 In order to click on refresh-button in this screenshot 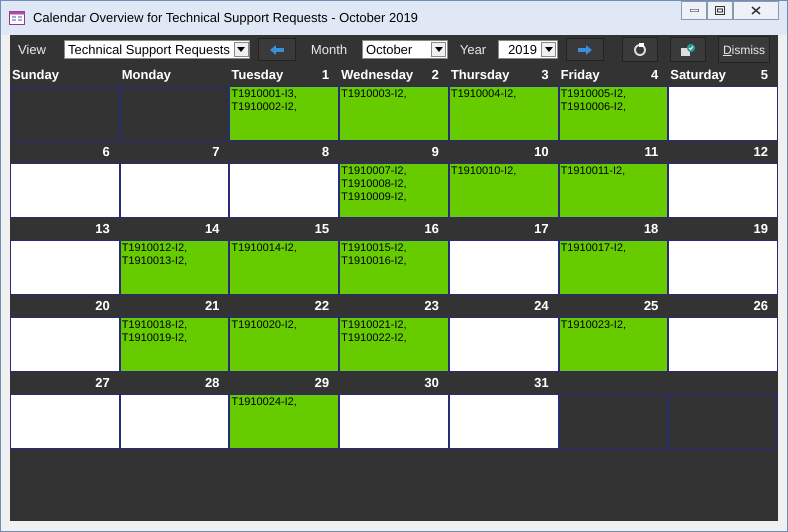, I will do `click(640, 49)`.